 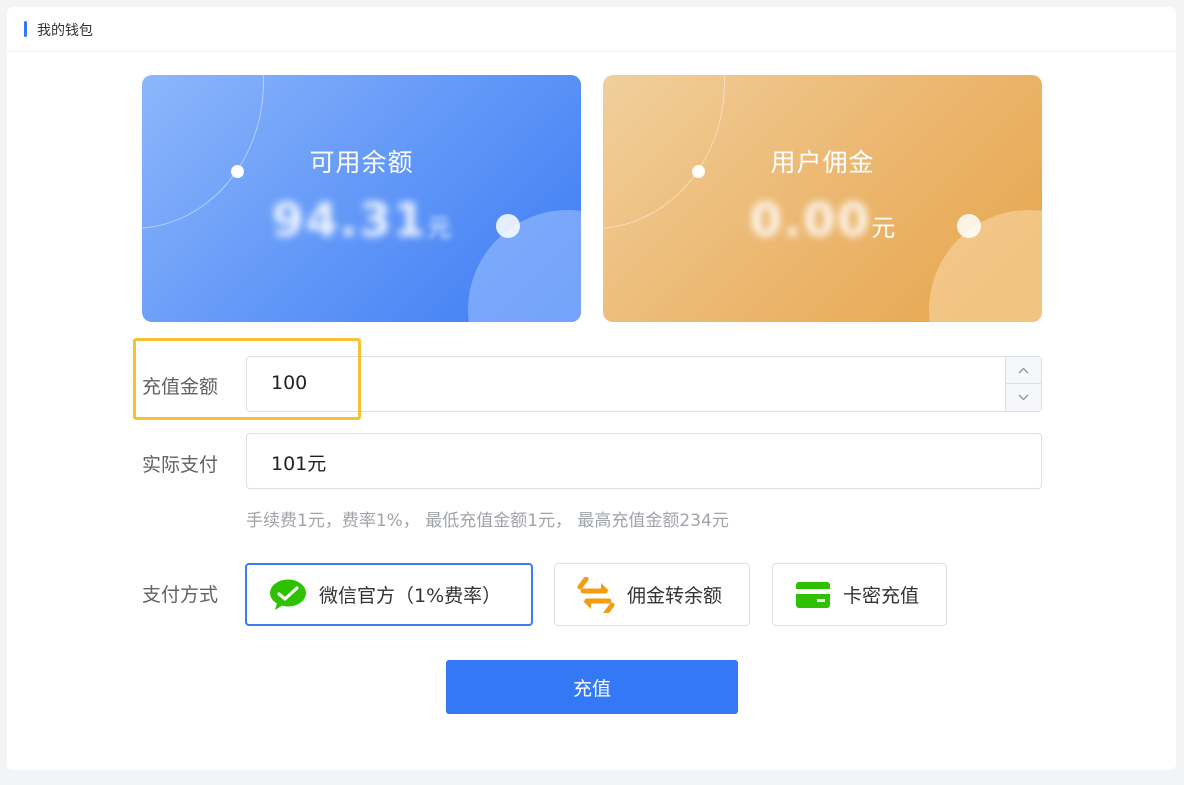 What do you see at coordinates (596, 594) in the screenshot?
I see `transfer-arrows-icon` at bounding box center [596, 594].